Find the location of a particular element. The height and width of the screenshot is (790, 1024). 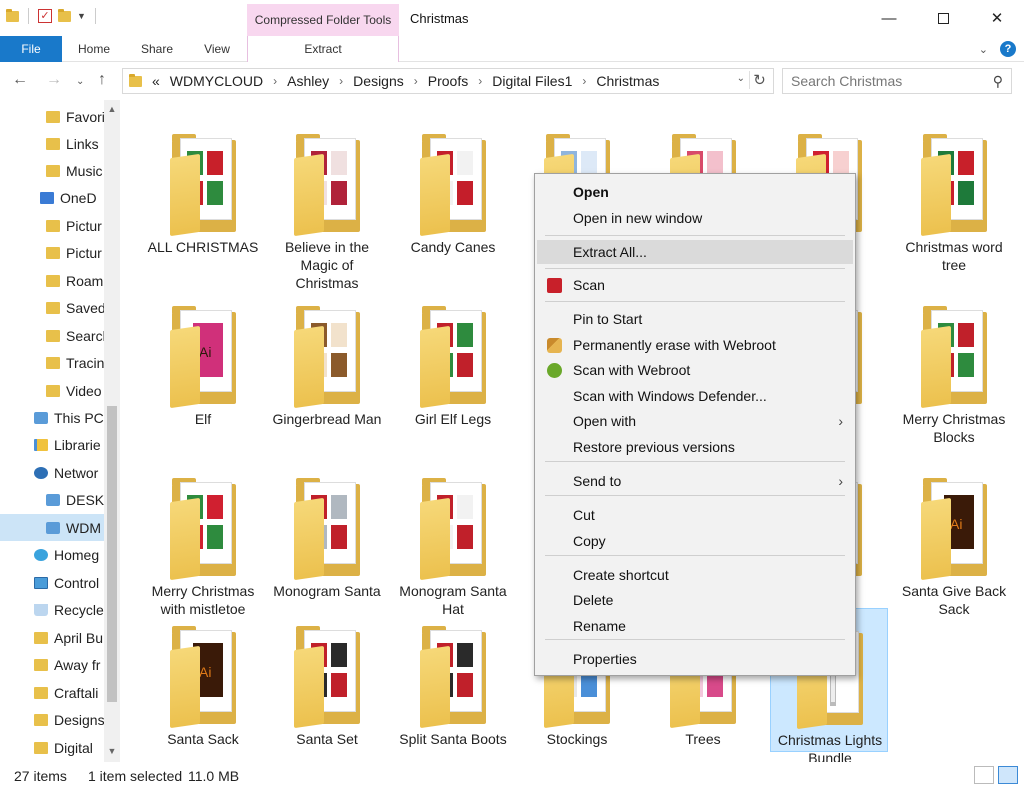

scroll-down-icon: ▼ is located at coordinates (112, 751).